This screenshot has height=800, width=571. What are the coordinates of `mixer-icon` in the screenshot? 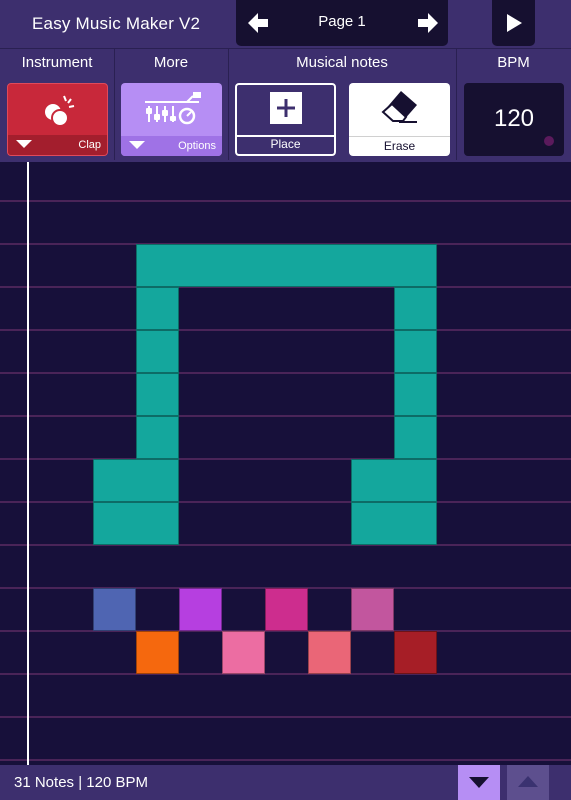 It's located at (173, 108).